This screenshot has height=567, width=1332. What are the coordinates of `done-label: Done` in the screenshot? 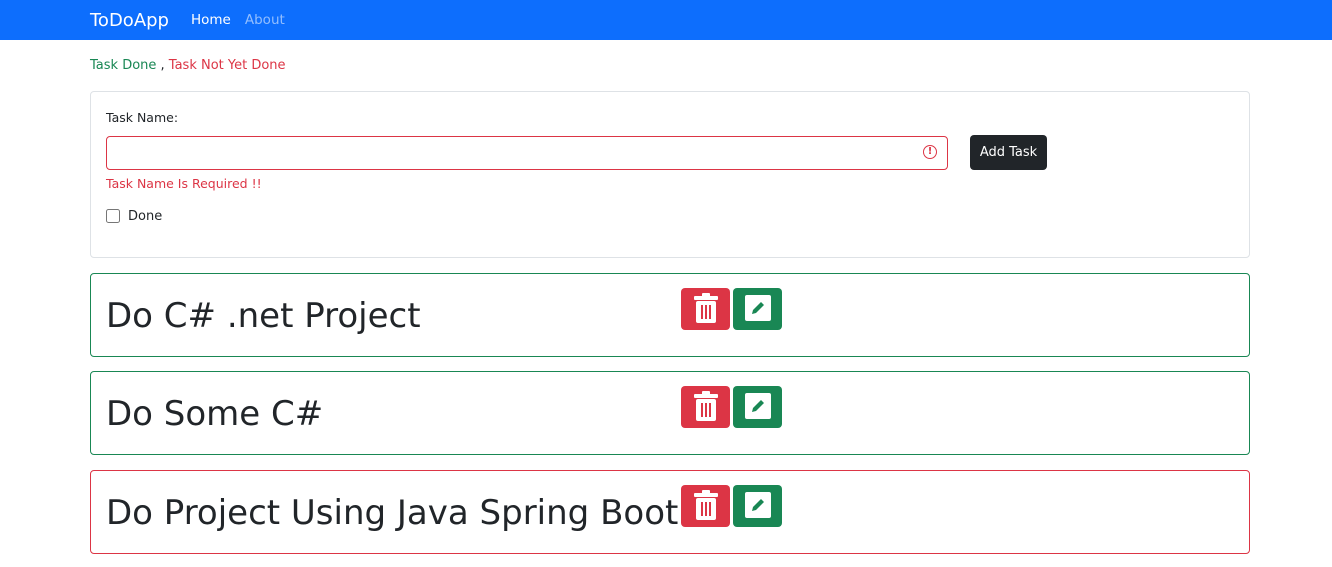 It's located at (145, 216).